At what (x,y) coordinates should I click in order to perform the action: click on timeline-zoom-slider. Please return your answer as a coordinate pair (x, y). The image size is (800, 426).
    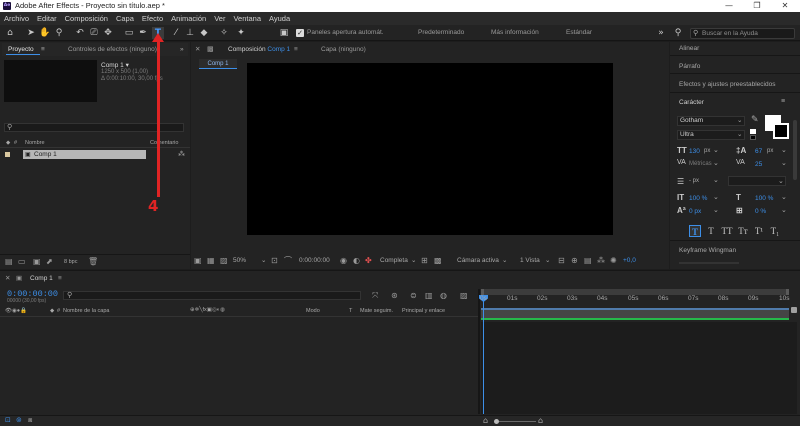
    Looking at the image, I should click on (516, 421).